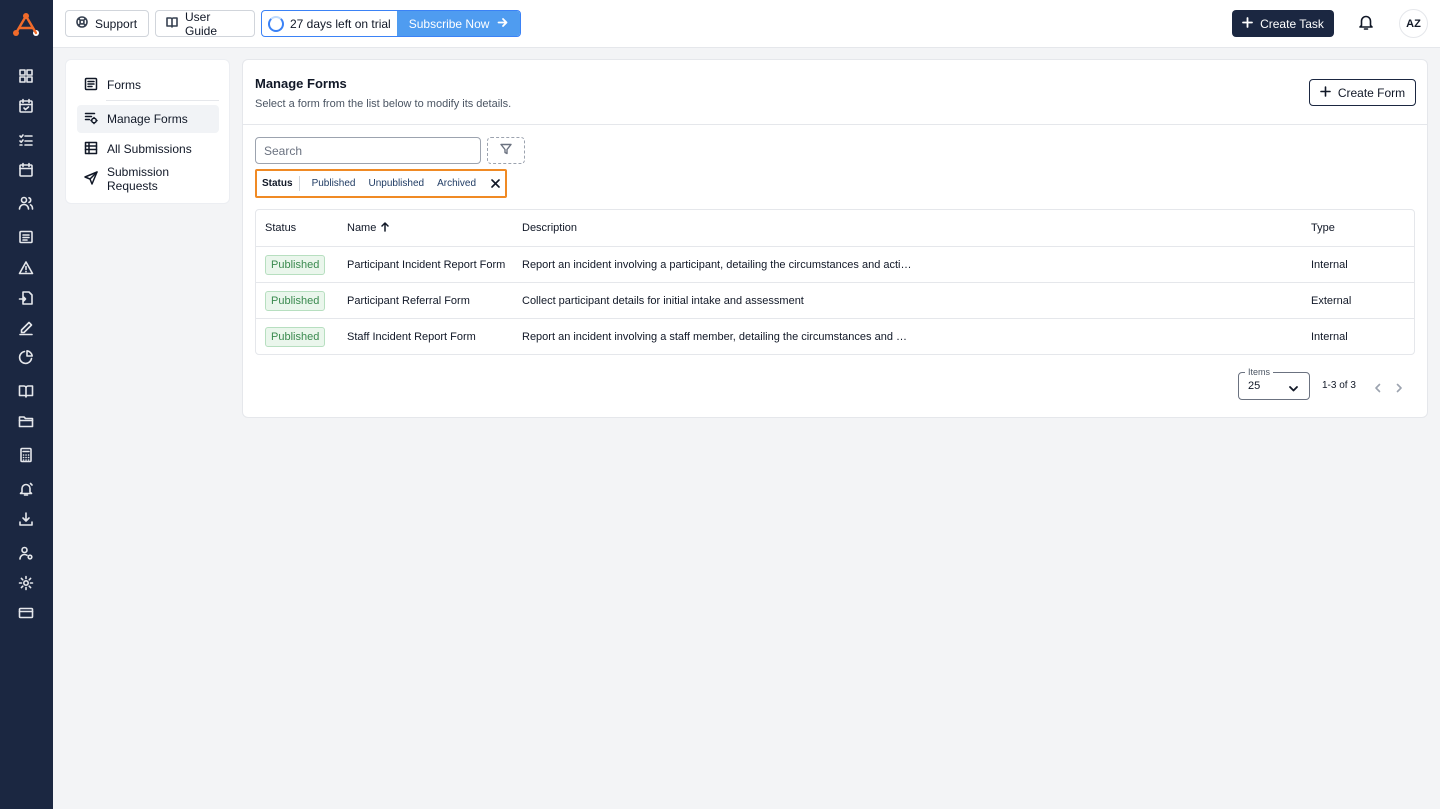 Image resolution: width=1440 pixels, height=809 pixels. Describe the element at coordinates (26, 170) in the screenshot. I see `calendar-icon` at that location.